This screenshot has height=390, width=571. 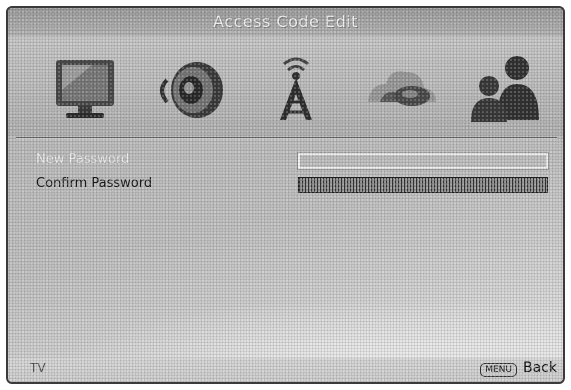 I want to click on confirm-password-field, so click(x=423, y=185).